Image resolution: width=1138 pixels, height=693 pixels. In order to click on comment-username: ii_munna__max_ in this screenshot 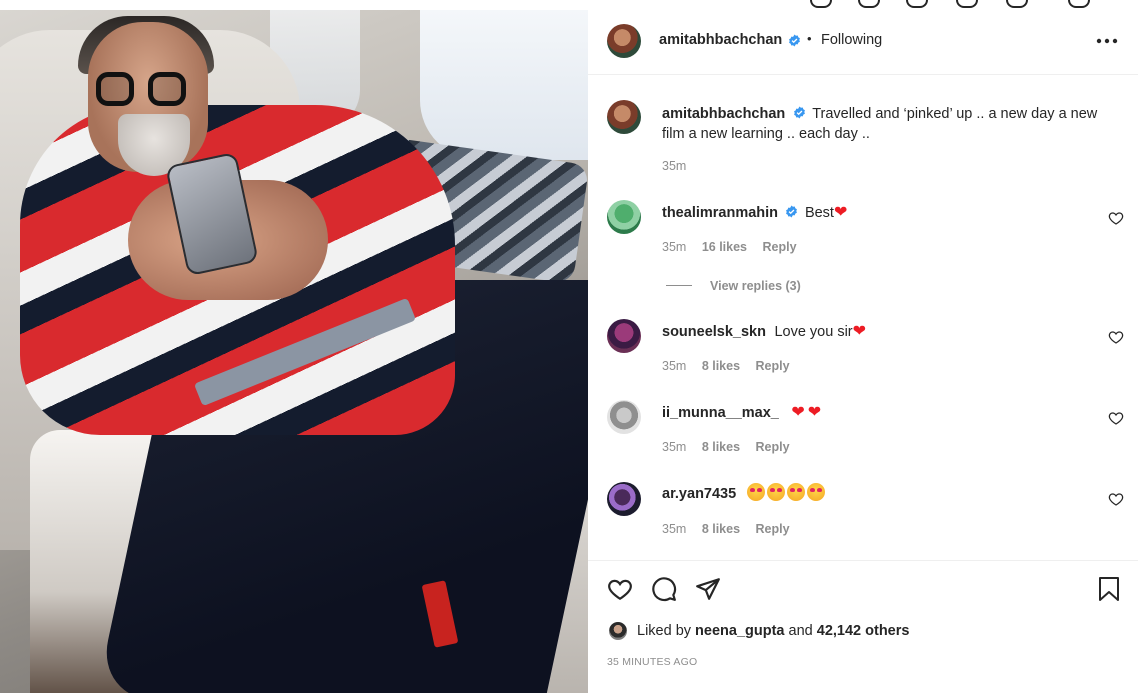, I will do `click(720, 413)`.